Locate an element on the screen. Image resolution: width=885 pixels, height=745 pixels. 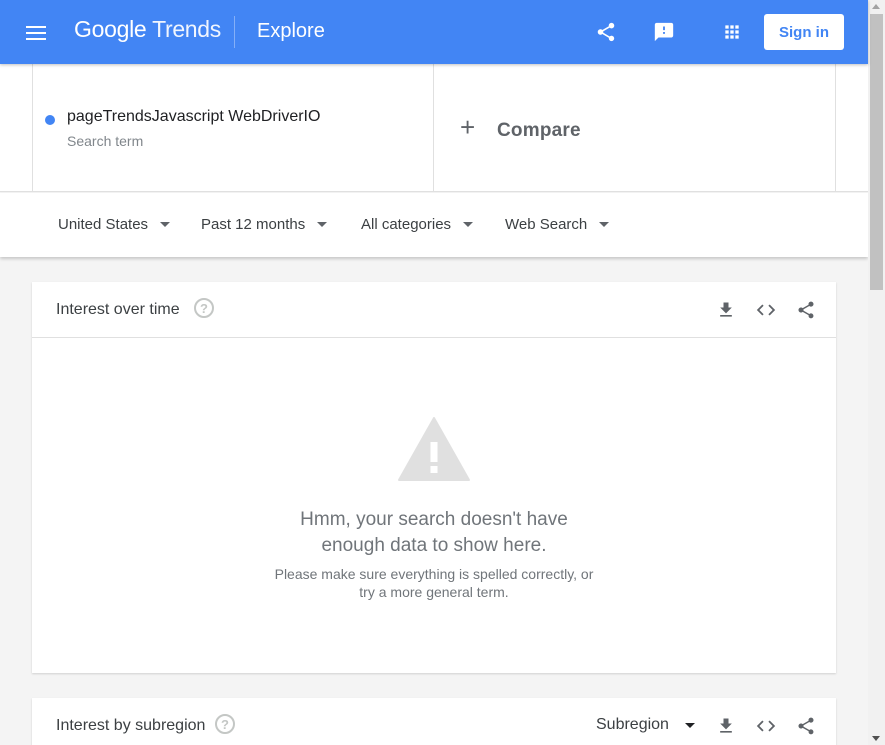
menu-icon is located at coordinates (36, 32).